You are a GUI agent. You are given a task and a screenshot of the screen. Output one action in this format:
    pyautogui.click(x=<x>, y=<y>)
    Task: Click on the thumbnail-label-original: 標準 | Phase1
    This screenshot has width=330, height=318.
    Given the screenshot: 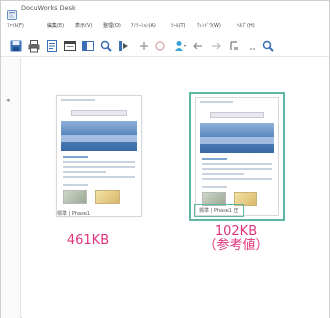 What is the action you would take?
    pyautogui.click(x=73, y=213)
    